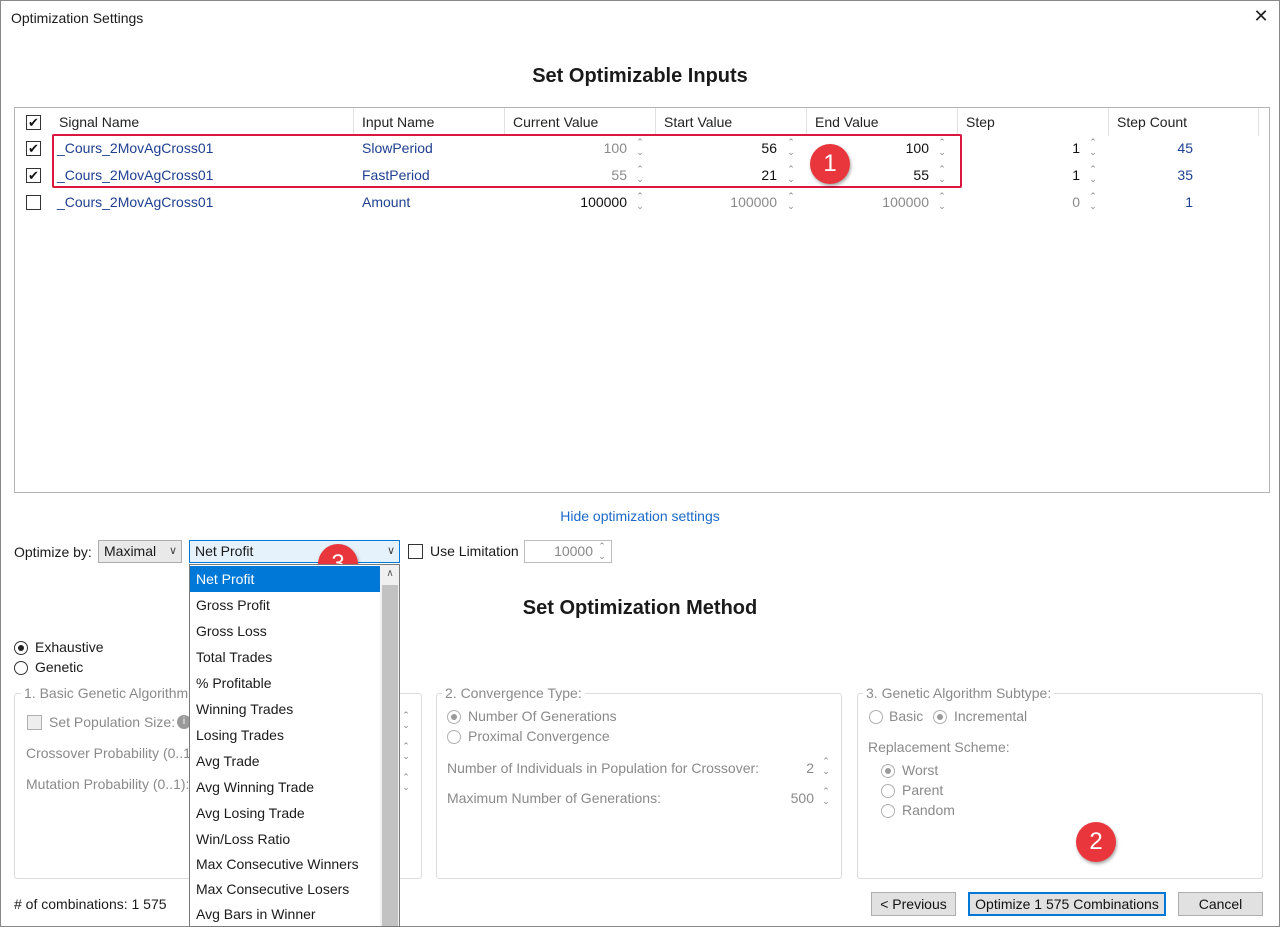 This screenshot has height=927, width=1280. I want to click on dropdown-item: Gross Loss, so click(285, 631).